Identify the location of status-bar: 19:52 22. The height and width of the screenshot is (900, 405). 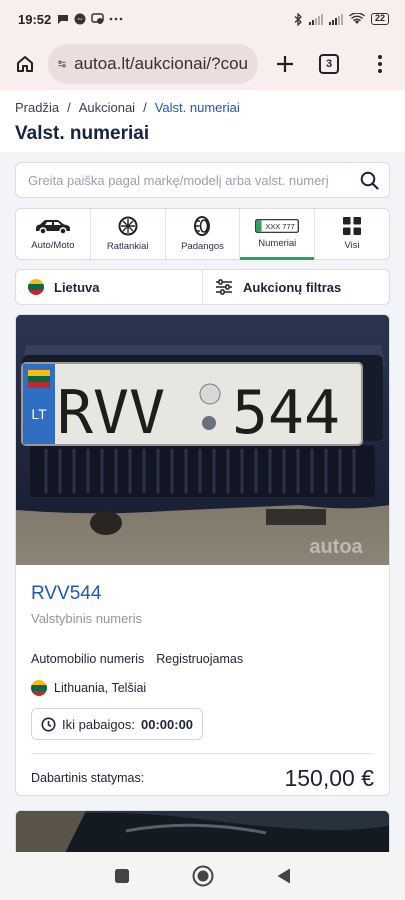
(202, 19).